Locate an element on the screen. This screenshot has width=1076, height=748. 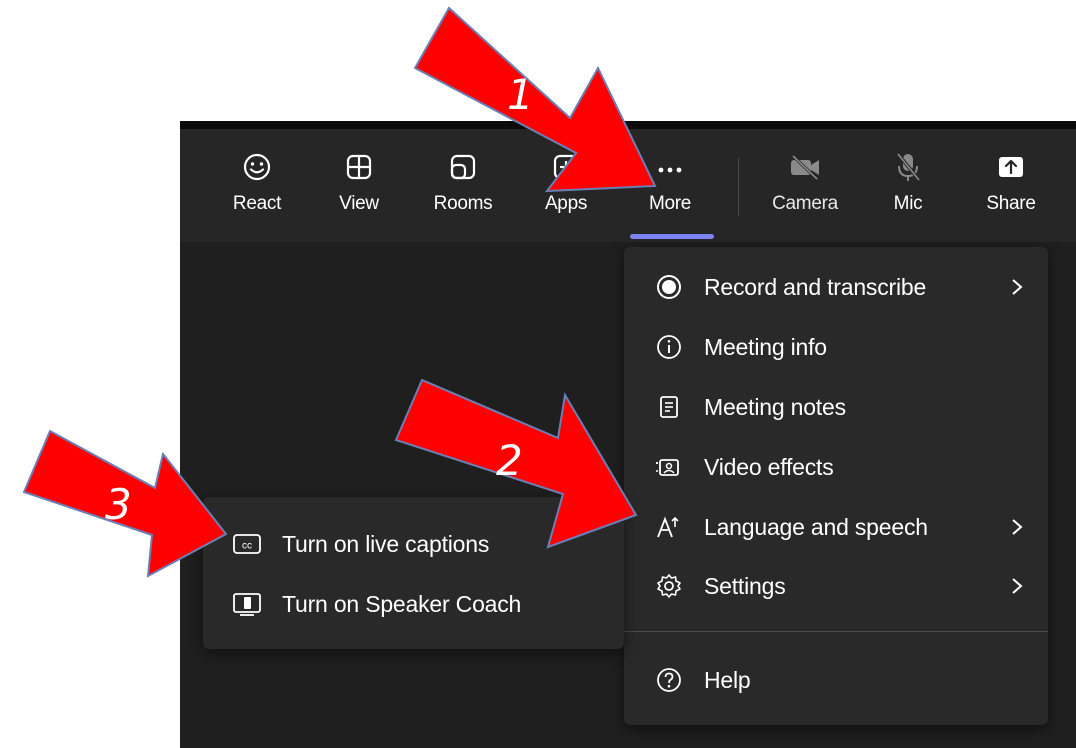
menu-item-language-and-speech: Language and speech is located at coordinates (836, 527).